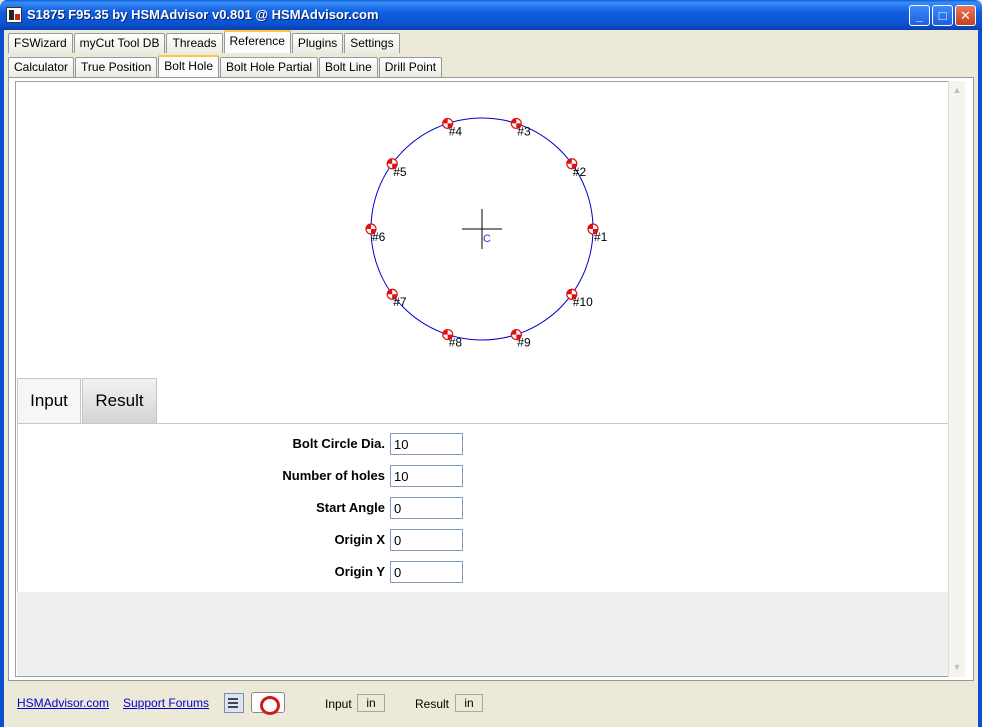 Image resolution: width=982 pixels, height=727 pixels. What do you see at coordinates (919, 15) in the screenshot?
I see `minimize-button: _` at bounding box center [919, 15].